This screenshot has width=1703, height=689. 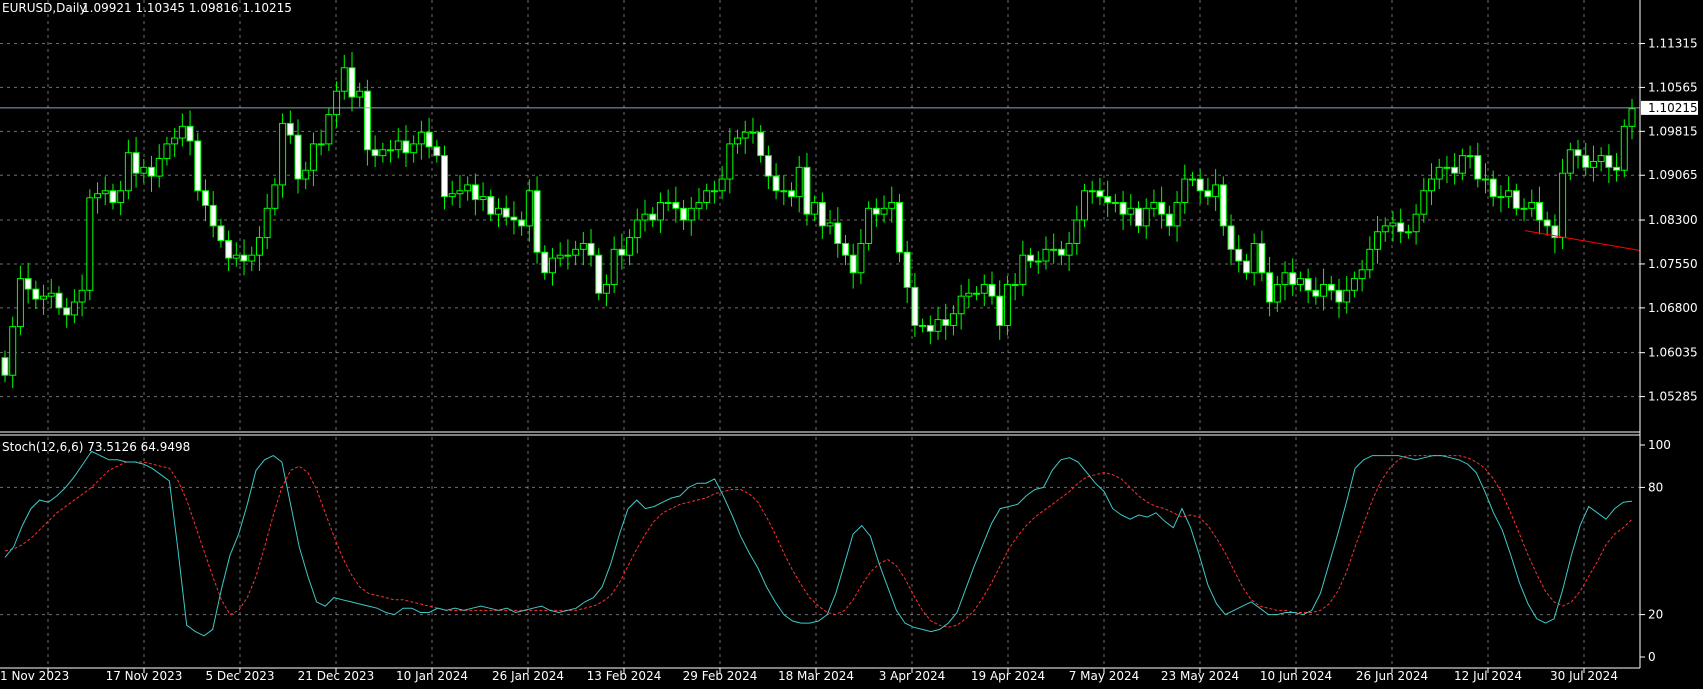 I want to click on price-tick-label: 1.05285, so click(x=1673, y=397).